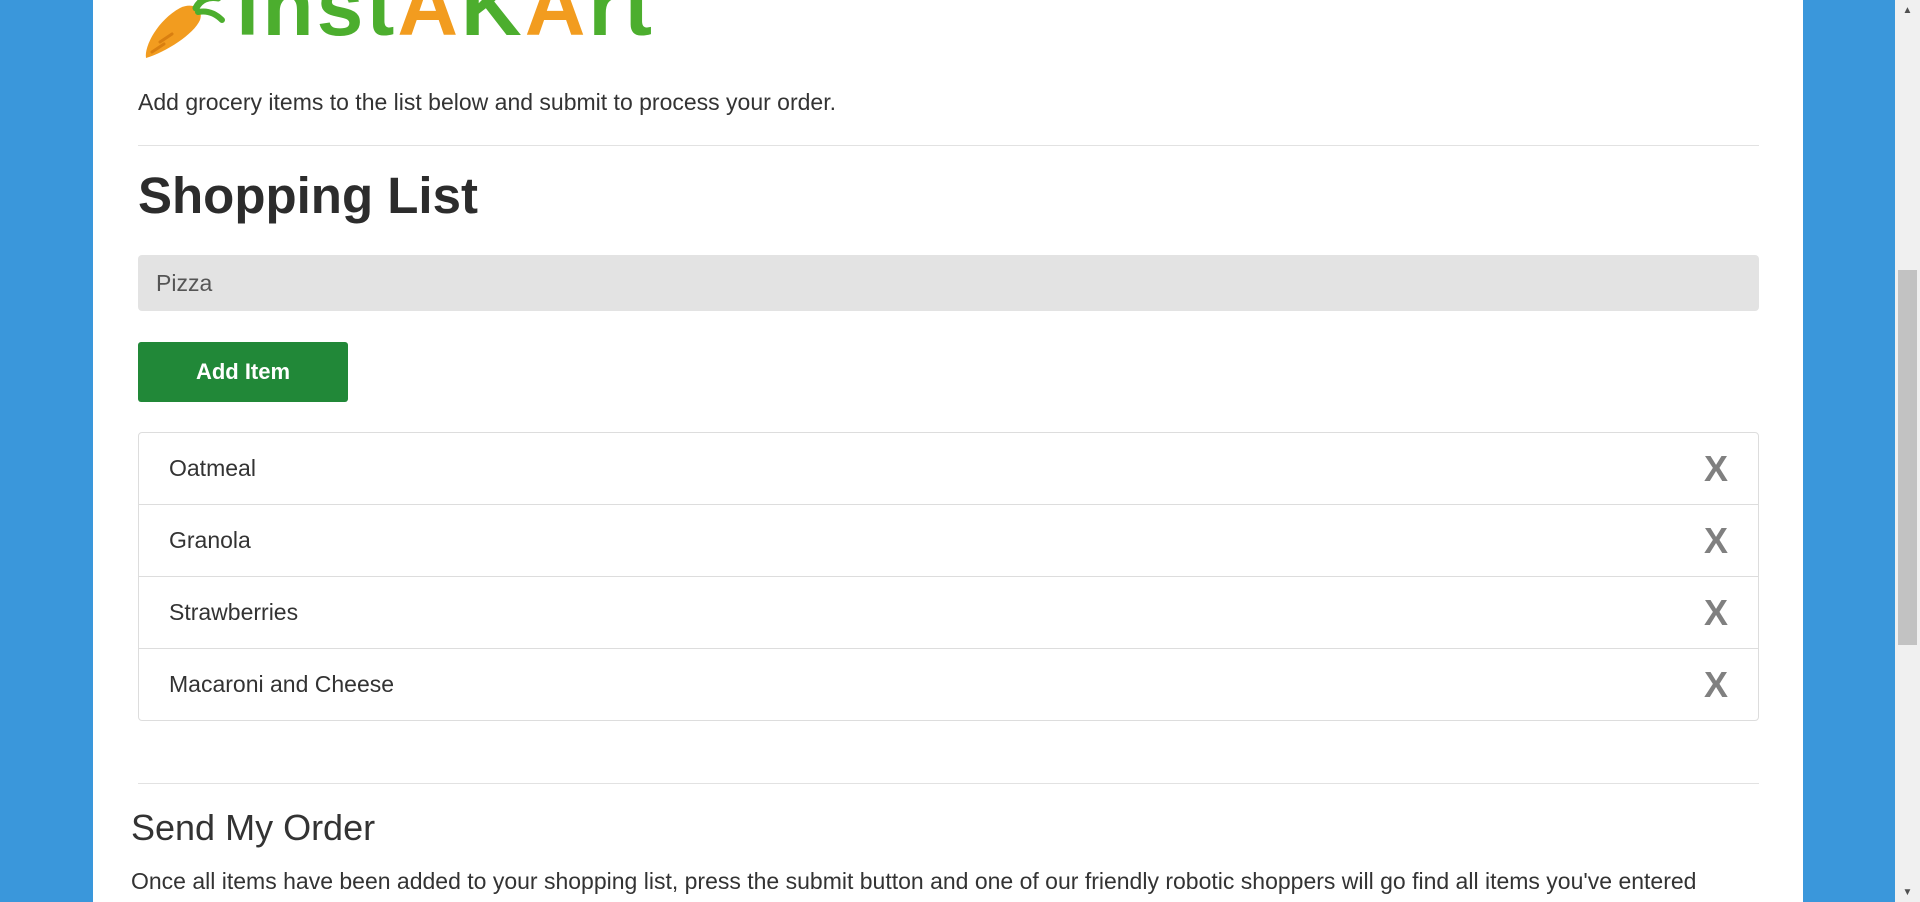 The width and height of the screenshot is (1920, 902). I want to click on shopping-list-title: Shopping List, so click(308, 195).